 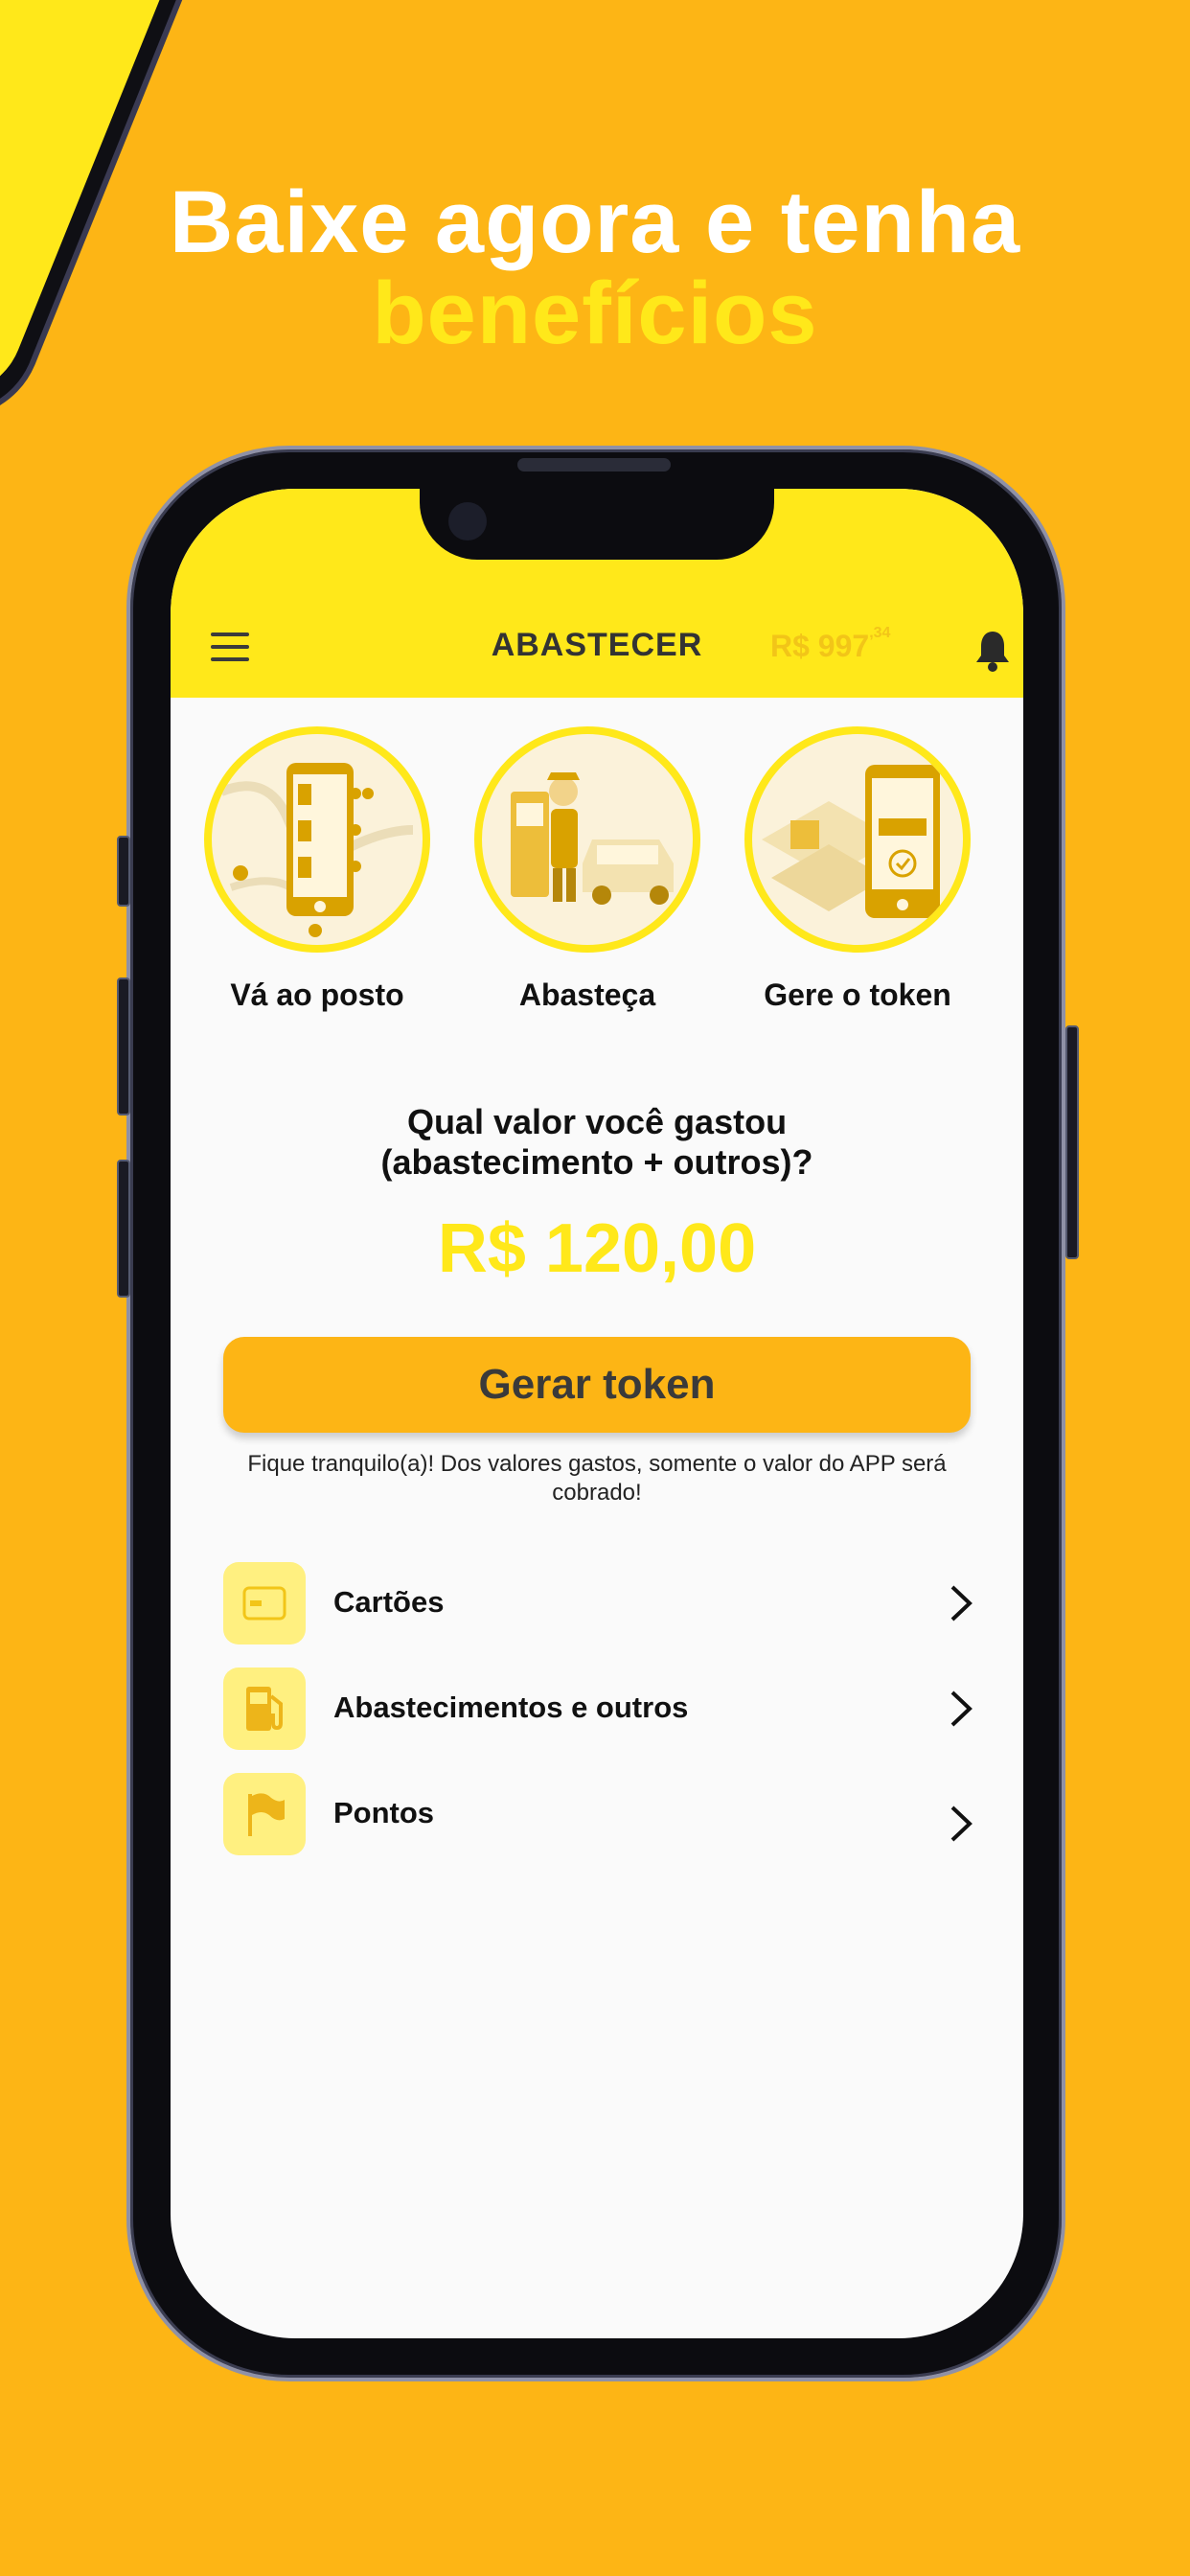 What do you see at coordinates (264, 1603) in the screenshot?
I see `credit-card-icon` at bounding box center [264, 1603].